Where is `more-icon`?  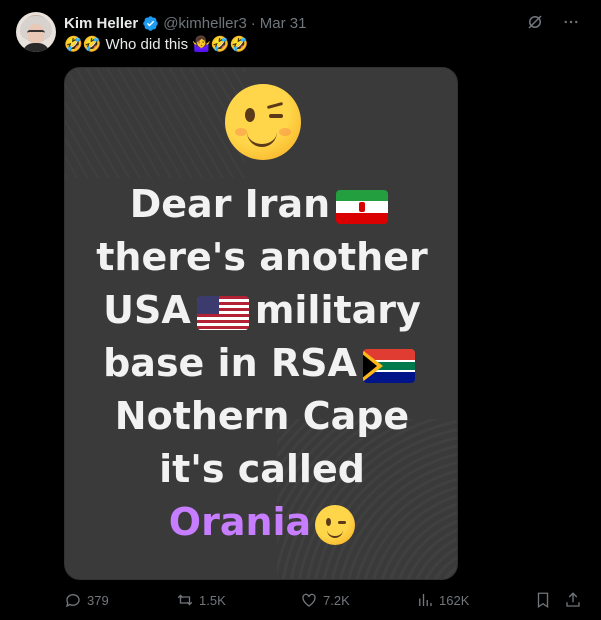 more-icon is located at coordinates (571, 22).